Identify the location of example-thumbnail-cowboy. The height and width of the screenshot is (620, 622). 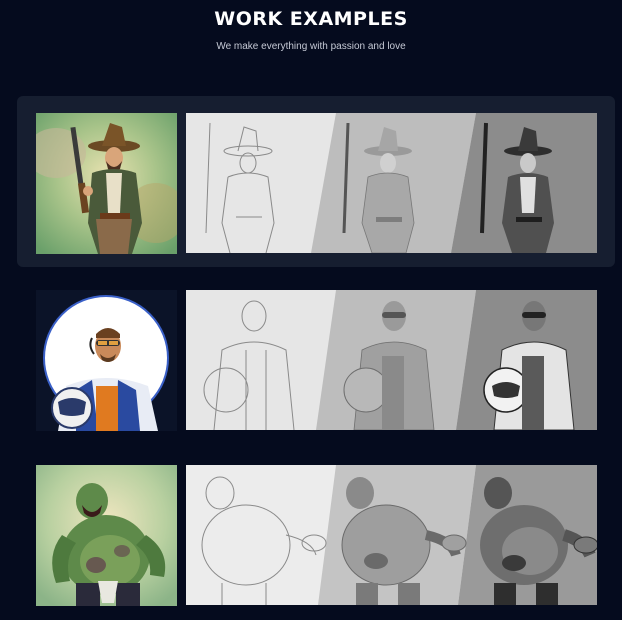
(106, 183).